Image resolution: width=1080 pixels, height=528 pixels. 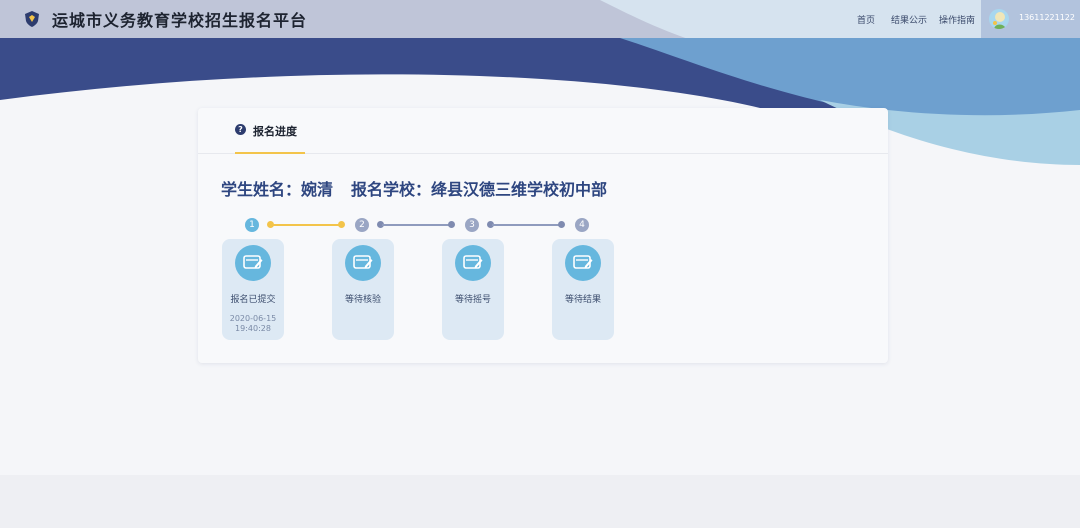 What do you see at coordinates (472, 300) in the screenshot?
I see `step-label: 等待摇号` at bounding box center [472, 300].